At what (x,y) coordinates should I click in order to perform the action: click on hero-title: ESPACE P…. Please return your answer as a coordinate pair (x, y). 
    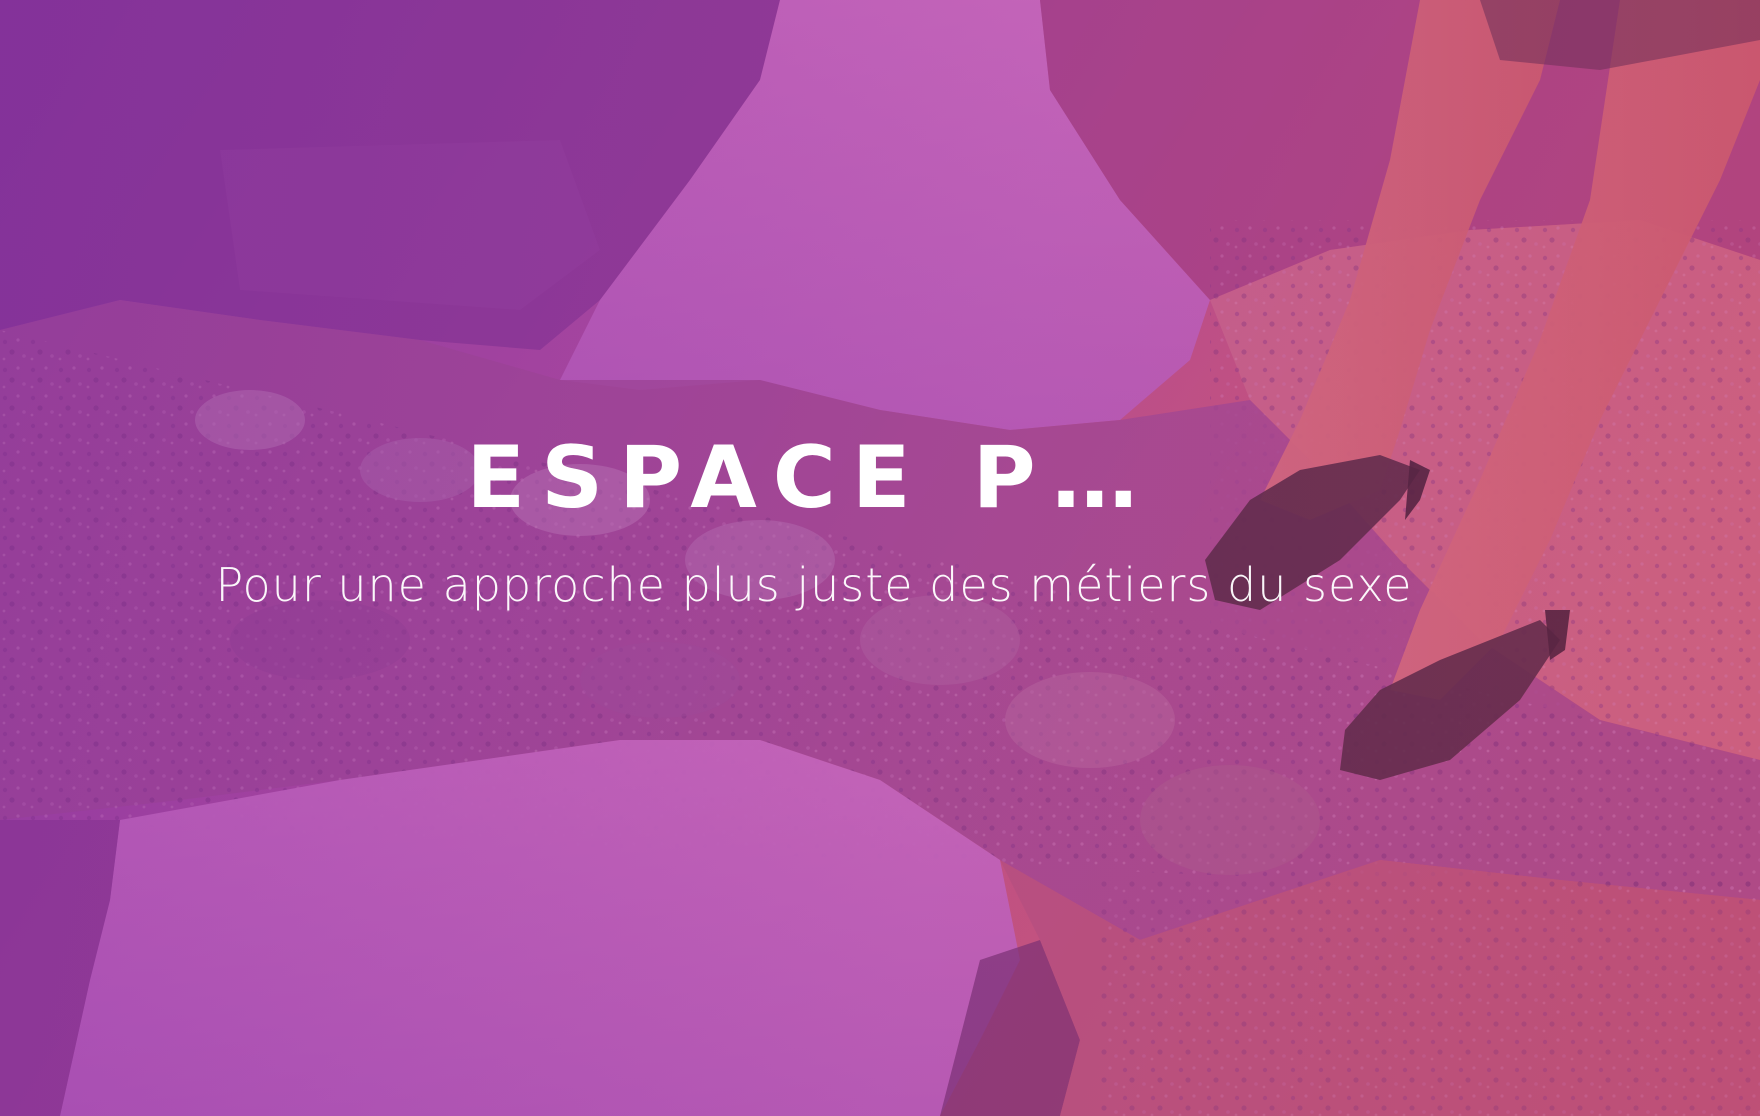
    Looking at the image, I should click on (810, 478).